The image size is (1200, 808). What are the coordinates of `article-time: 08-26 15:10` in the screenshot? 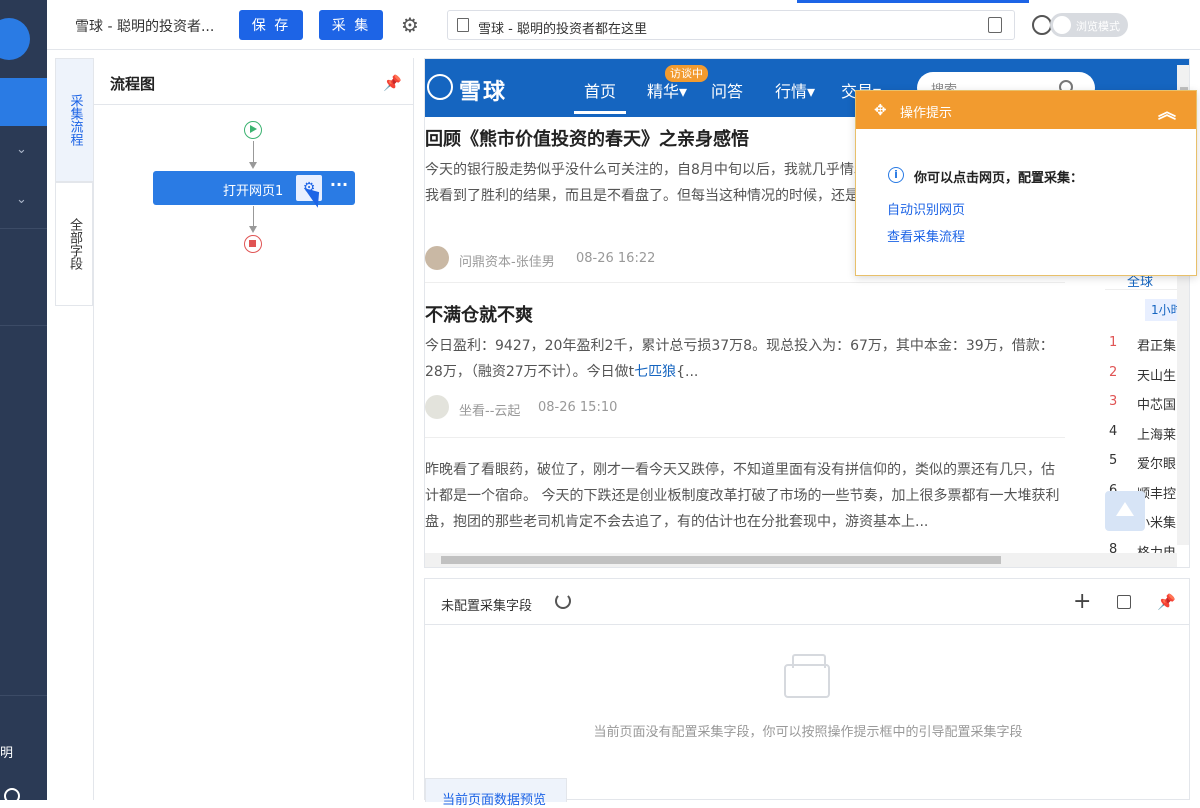 It's located at (578, 407).